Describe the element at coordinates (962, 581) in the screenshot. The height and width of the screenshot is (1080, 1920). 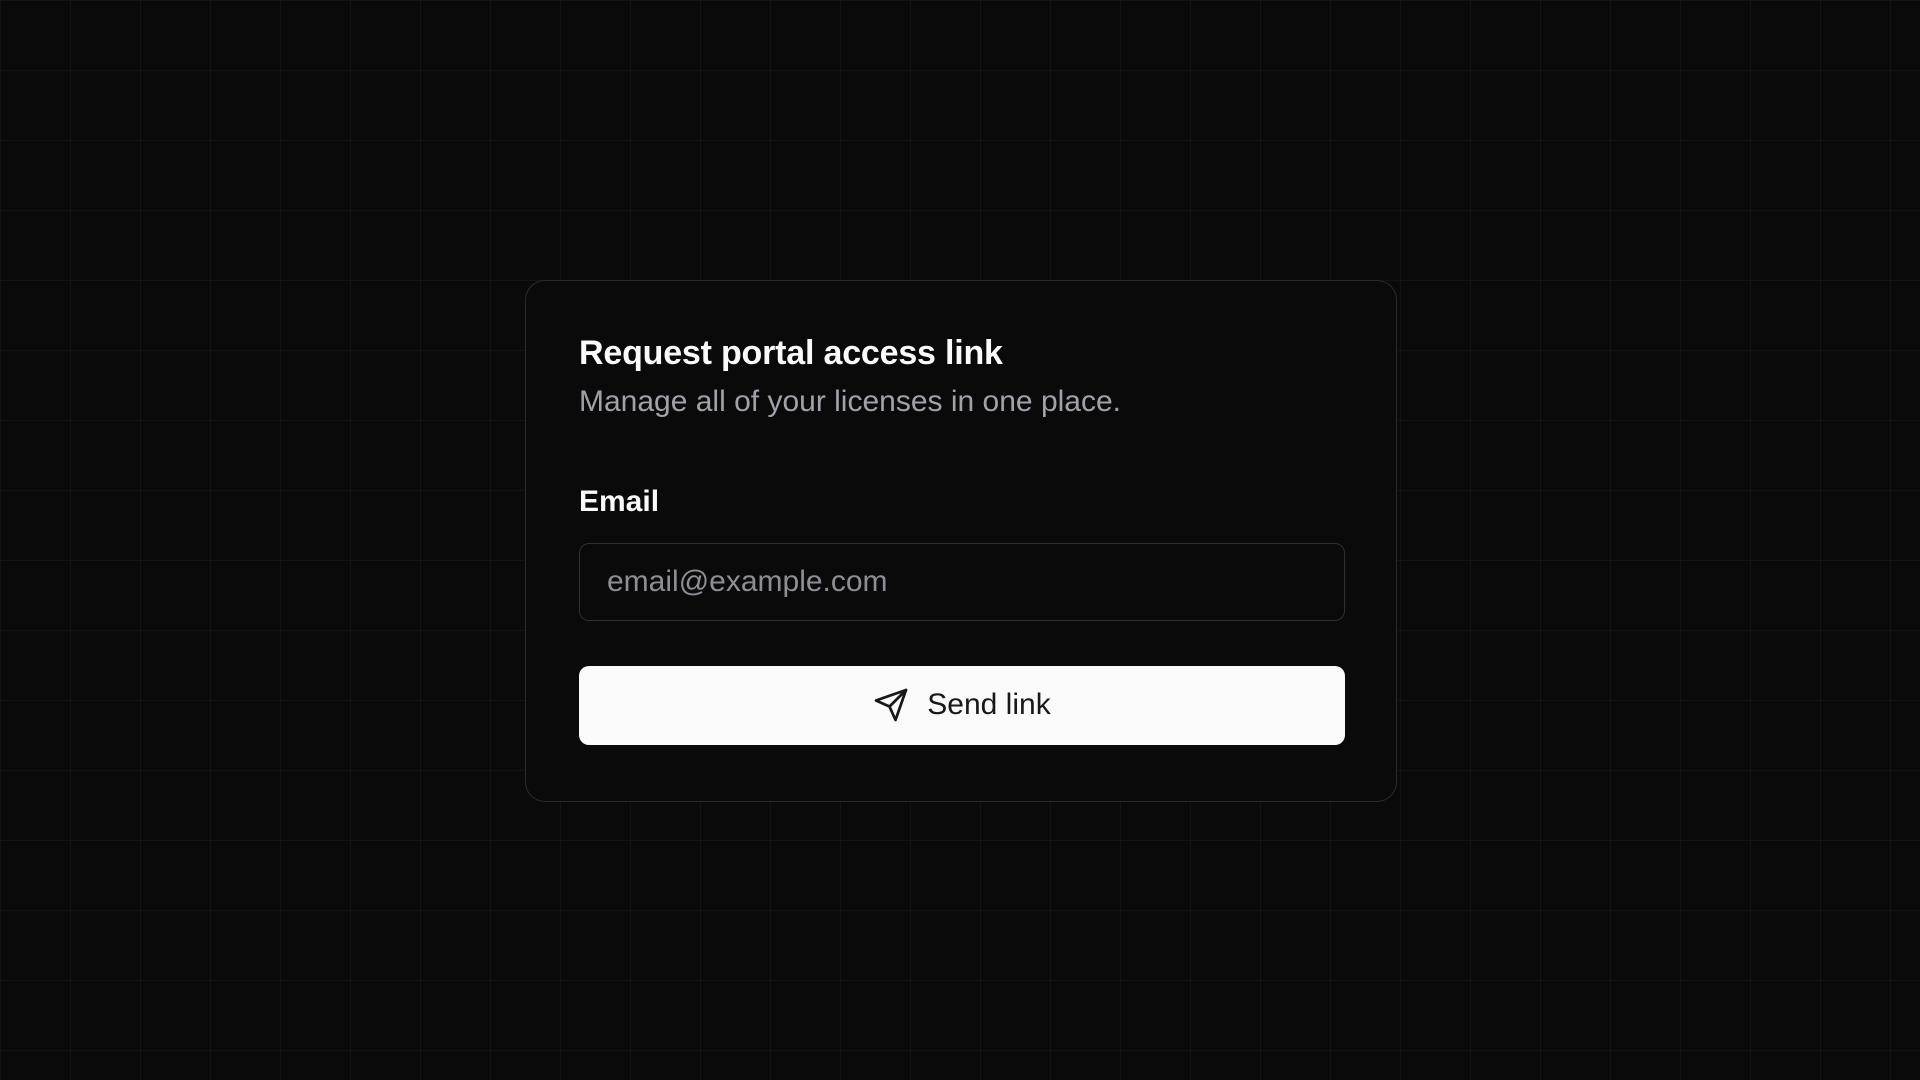
I see `email-field` at that location.